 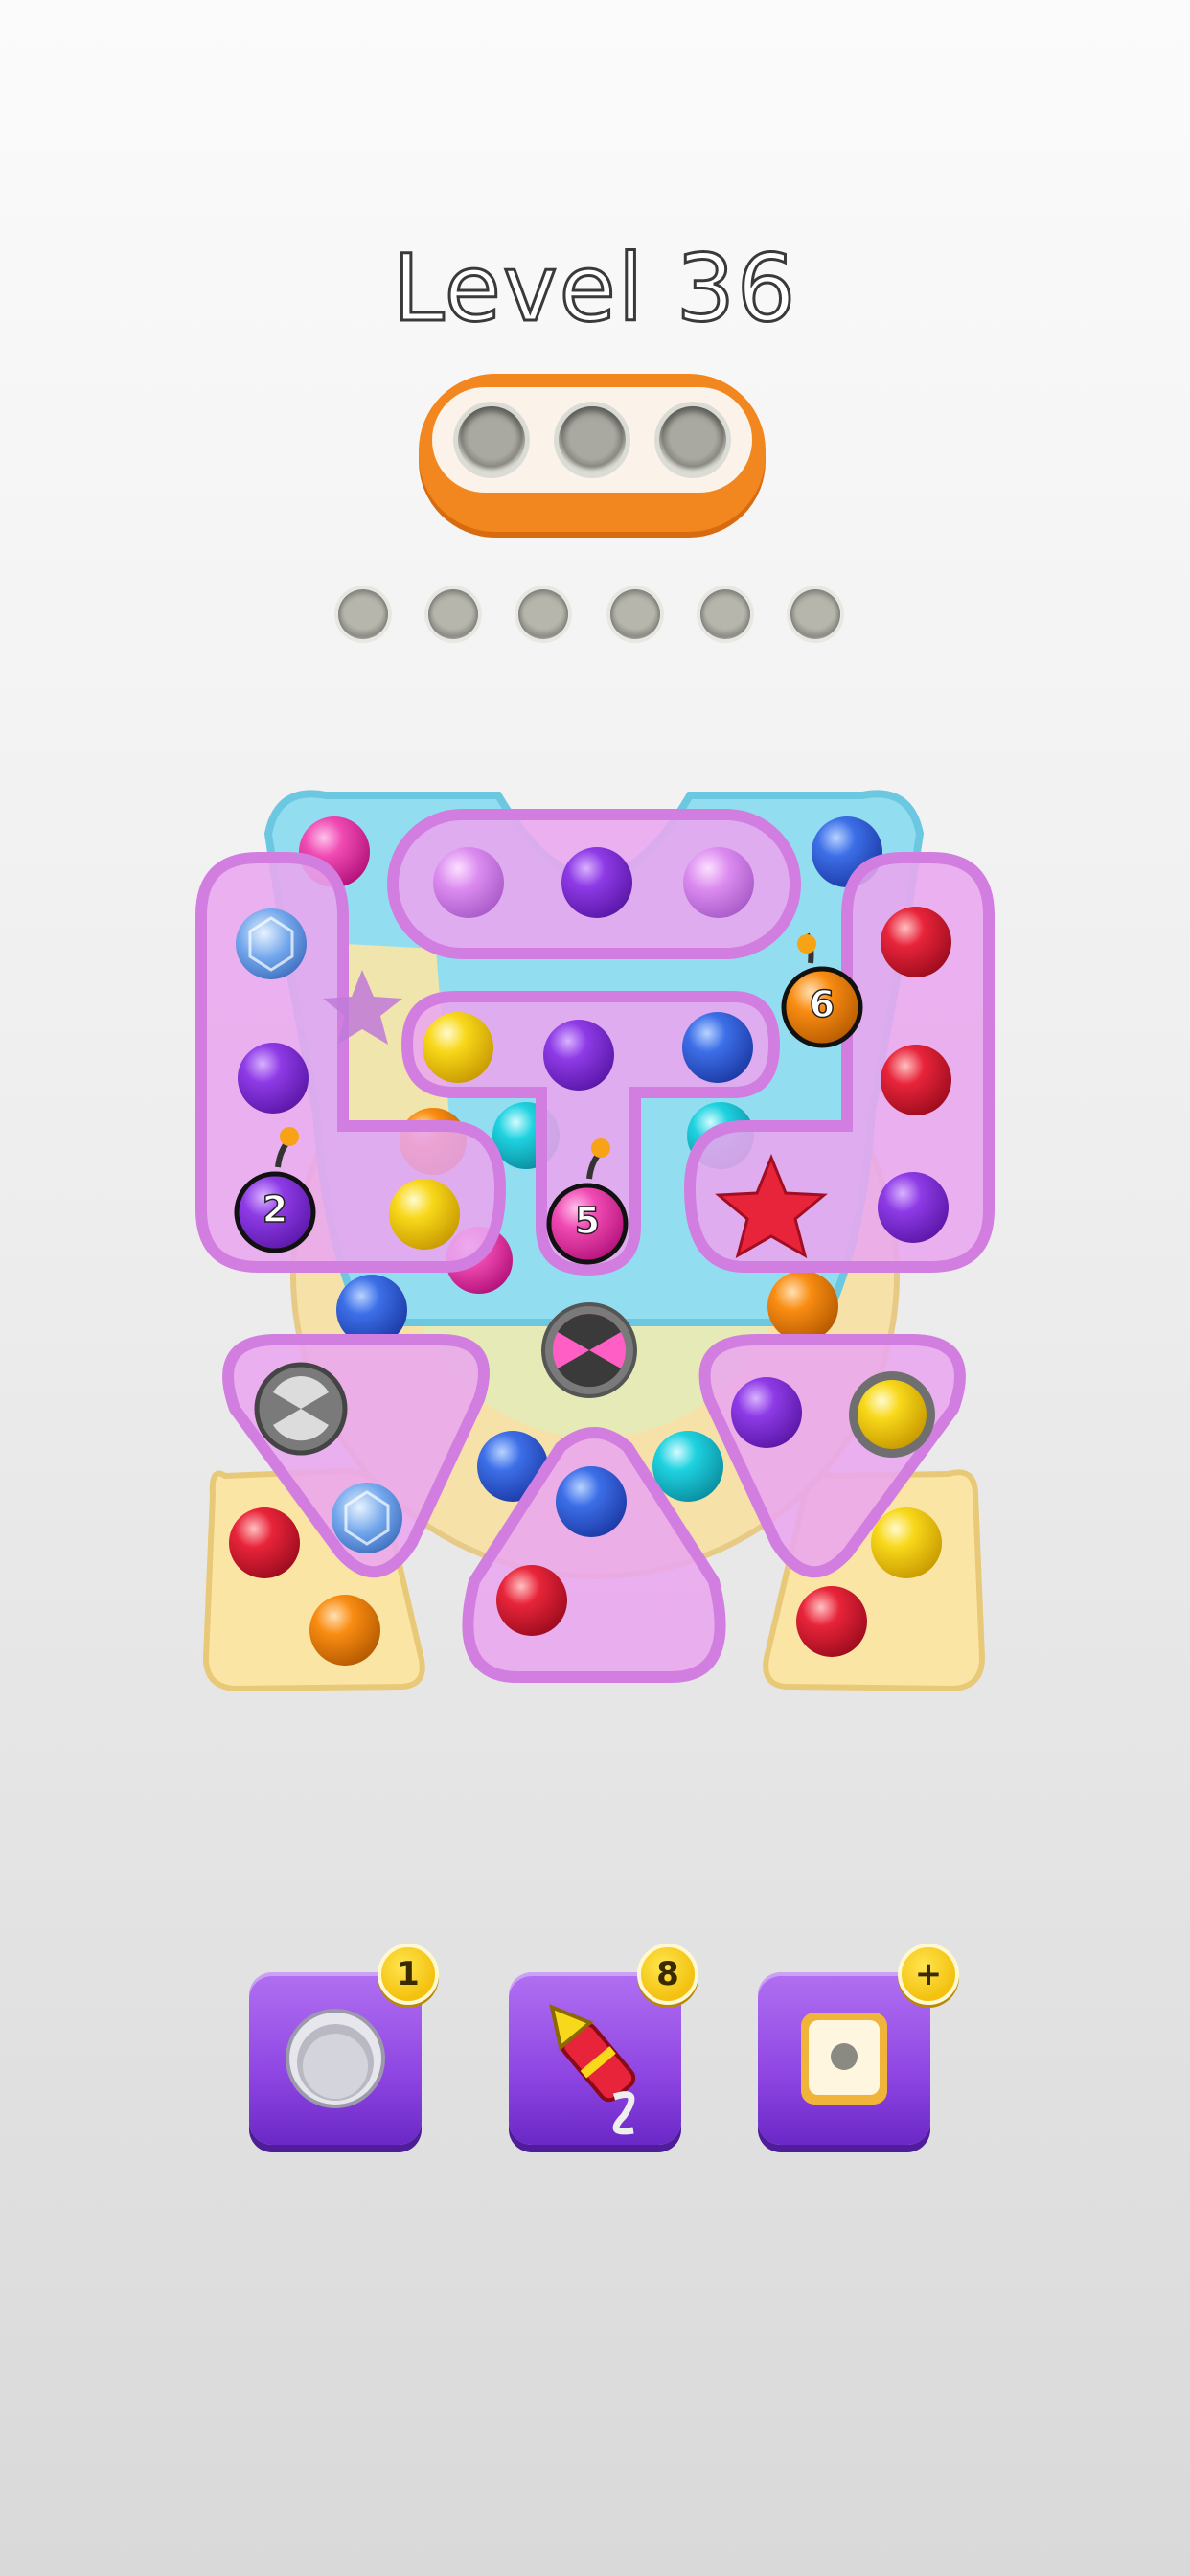 What do you see at coordinates (687, 1466) in the screenshot?
I see `ball-cyan` at bounding box center [687, 1466].